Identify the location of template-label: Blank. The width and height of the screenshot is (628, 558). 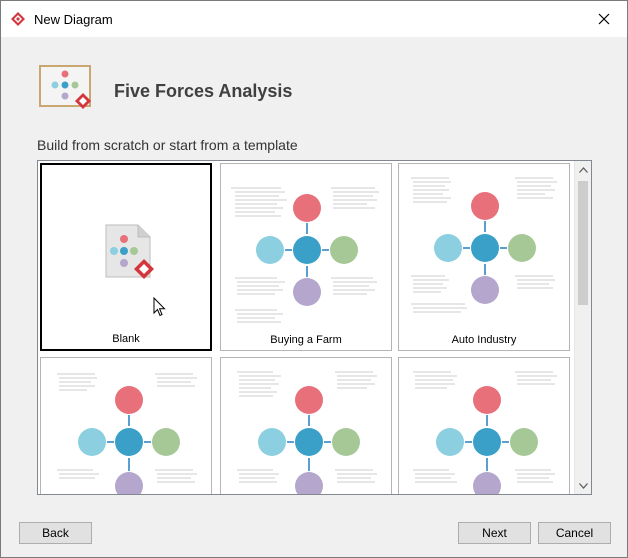
(126, 339).